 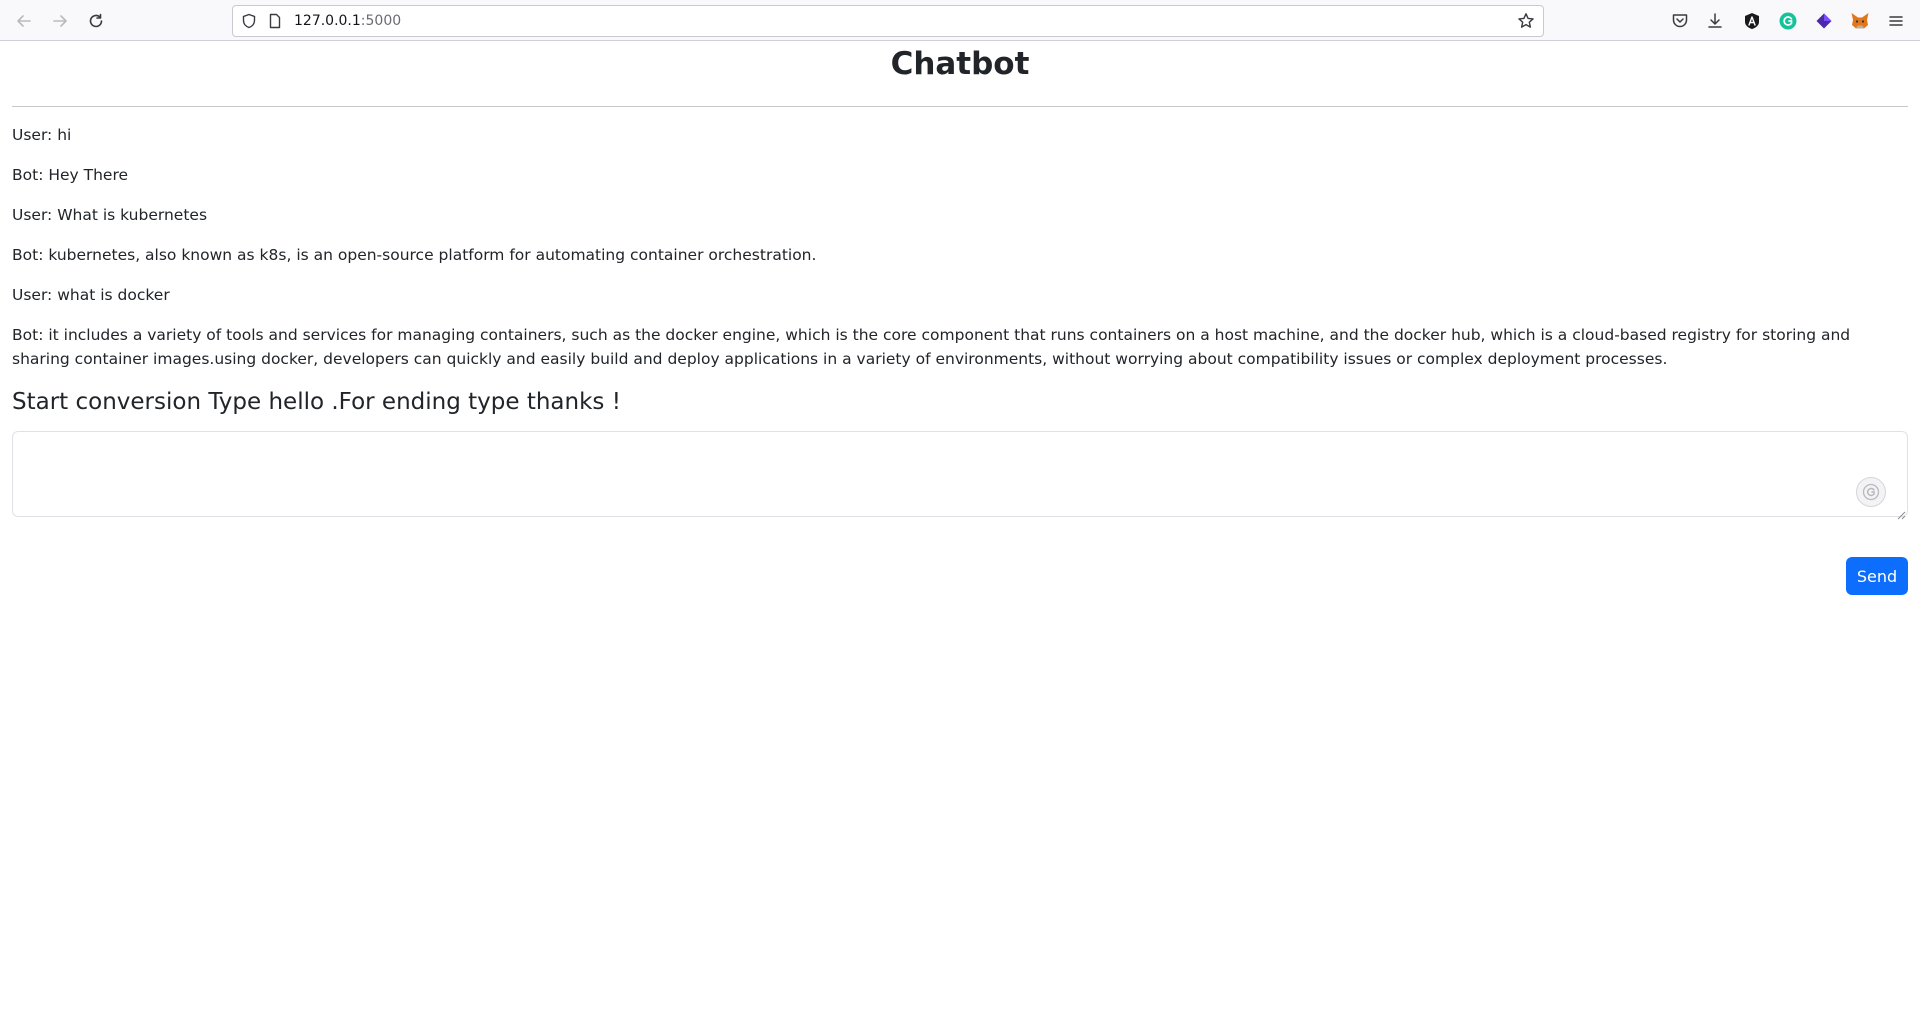 I want to click on reload-icon, so click(x=96, y=21).